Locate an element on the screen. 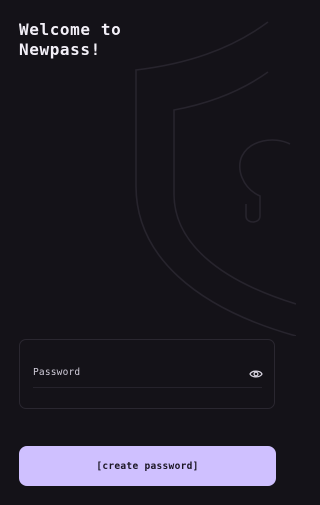 This screenshot has height=505, width=320. eye-icon is located at coordinates (256, 374).